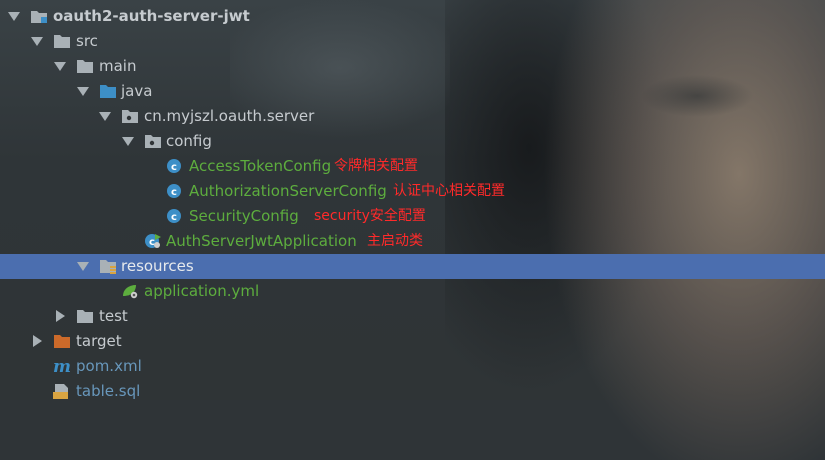 This screenshot has height=460, width=825. Describe the element at coordinates (412, 391) in the screenshot. I see `tree-row-table-sql: table.sql` at that location.